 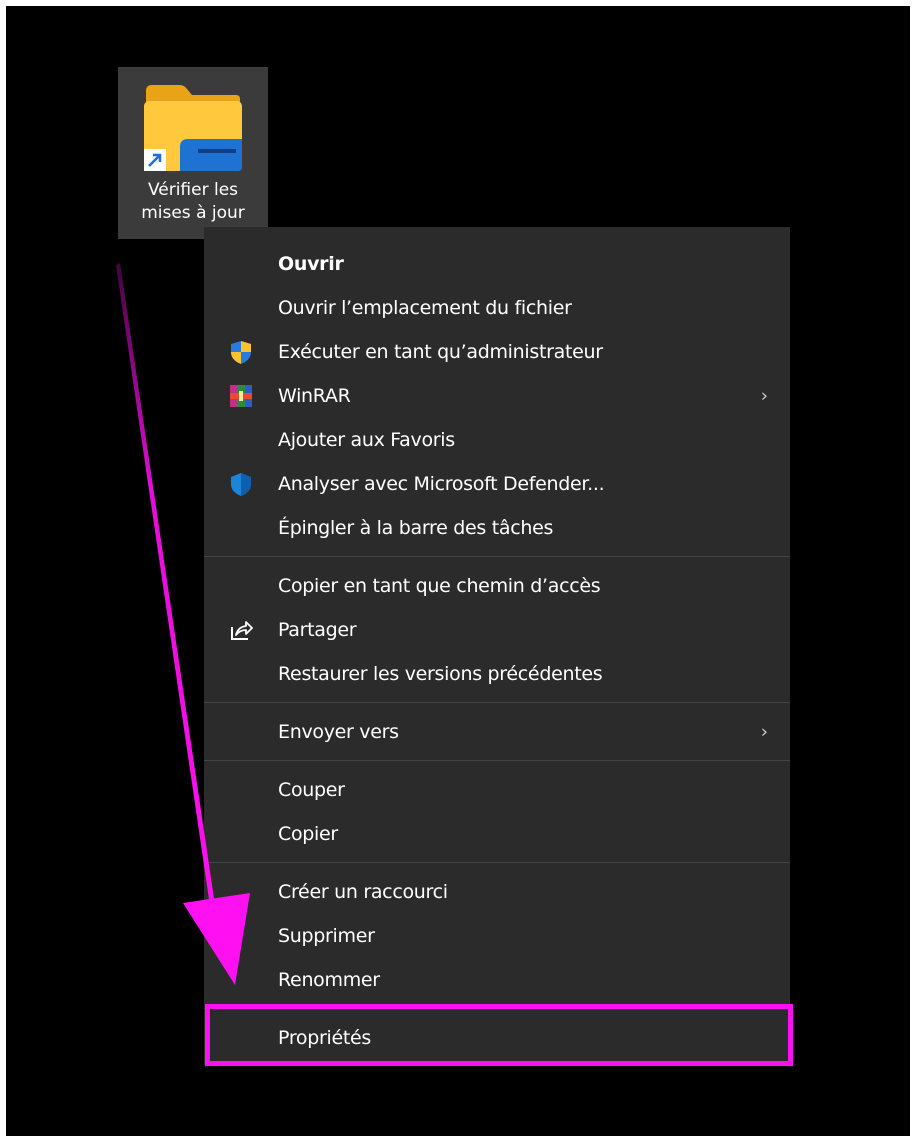 I want to click on highlight-box, so click(x=499, y=1035).